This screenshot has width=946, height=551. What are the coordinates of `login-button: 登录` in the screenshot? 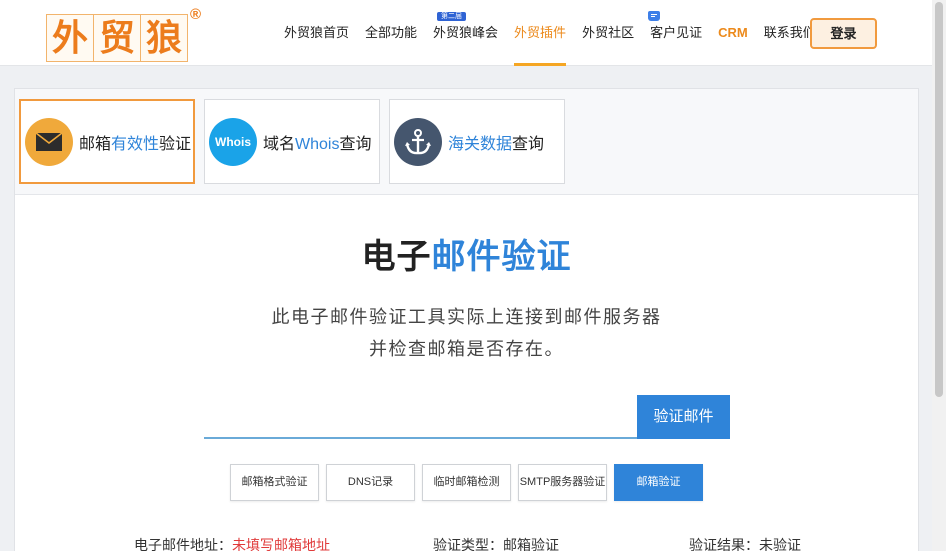 It's located at (843, 33).